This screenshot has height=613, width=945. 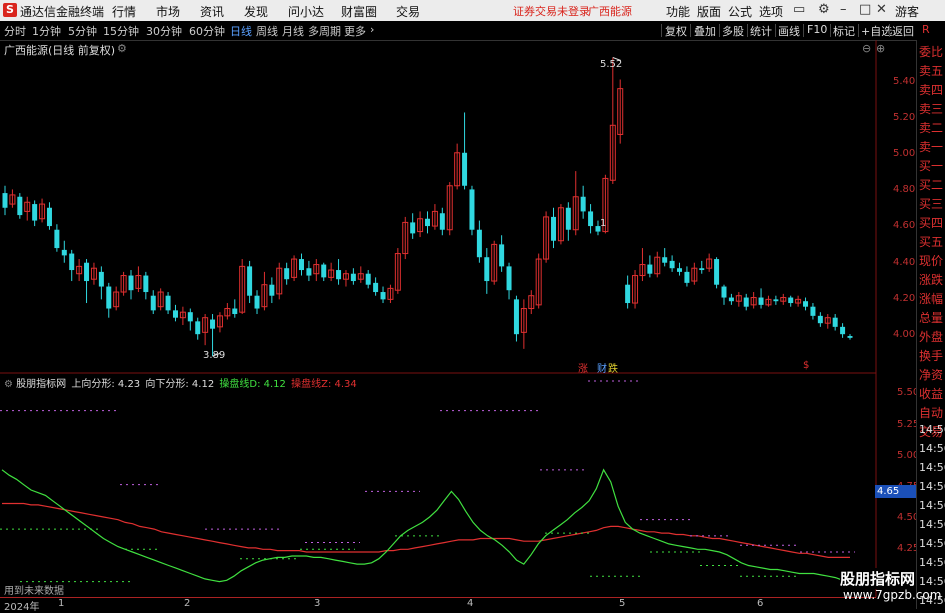 I want to click on toolbar-draw-line: 画线, so click(x=789, y=31).